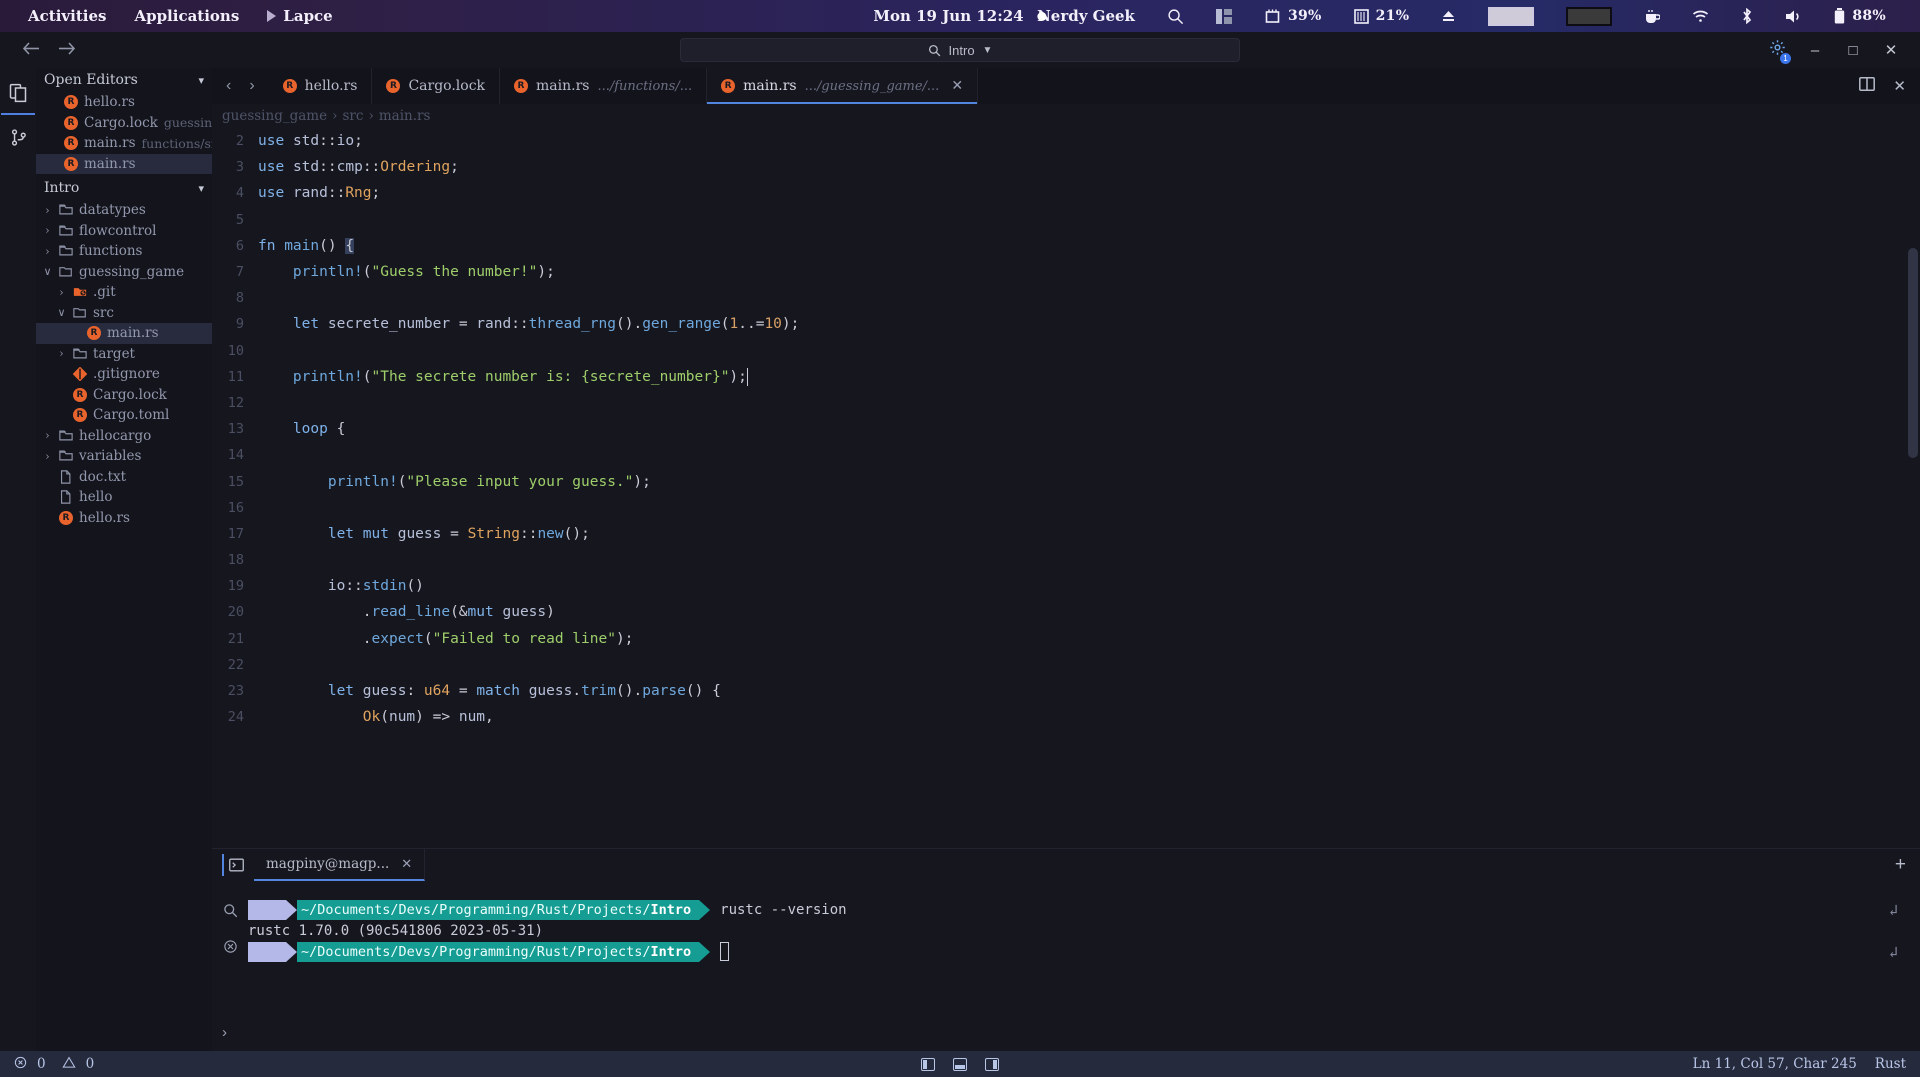 Image resolution: width=1920 pixels, height=1077 pixels. I want to click on breadcrumb-segment: guessing_game, so click(274, 116).